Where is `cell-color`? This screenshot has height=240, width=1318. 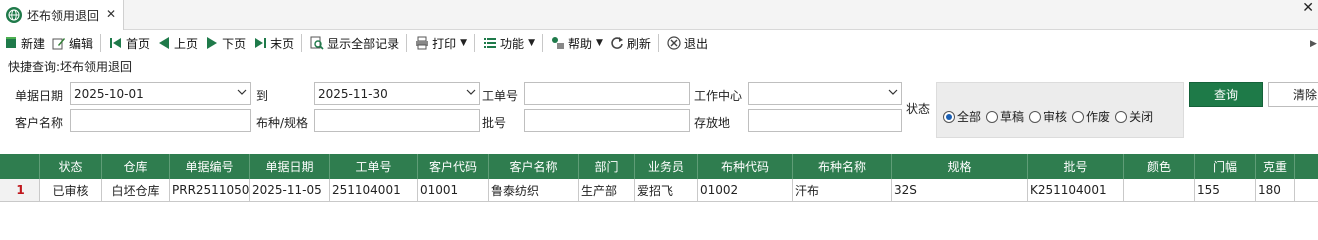 cell-color is located at coordinates (1159, 190).